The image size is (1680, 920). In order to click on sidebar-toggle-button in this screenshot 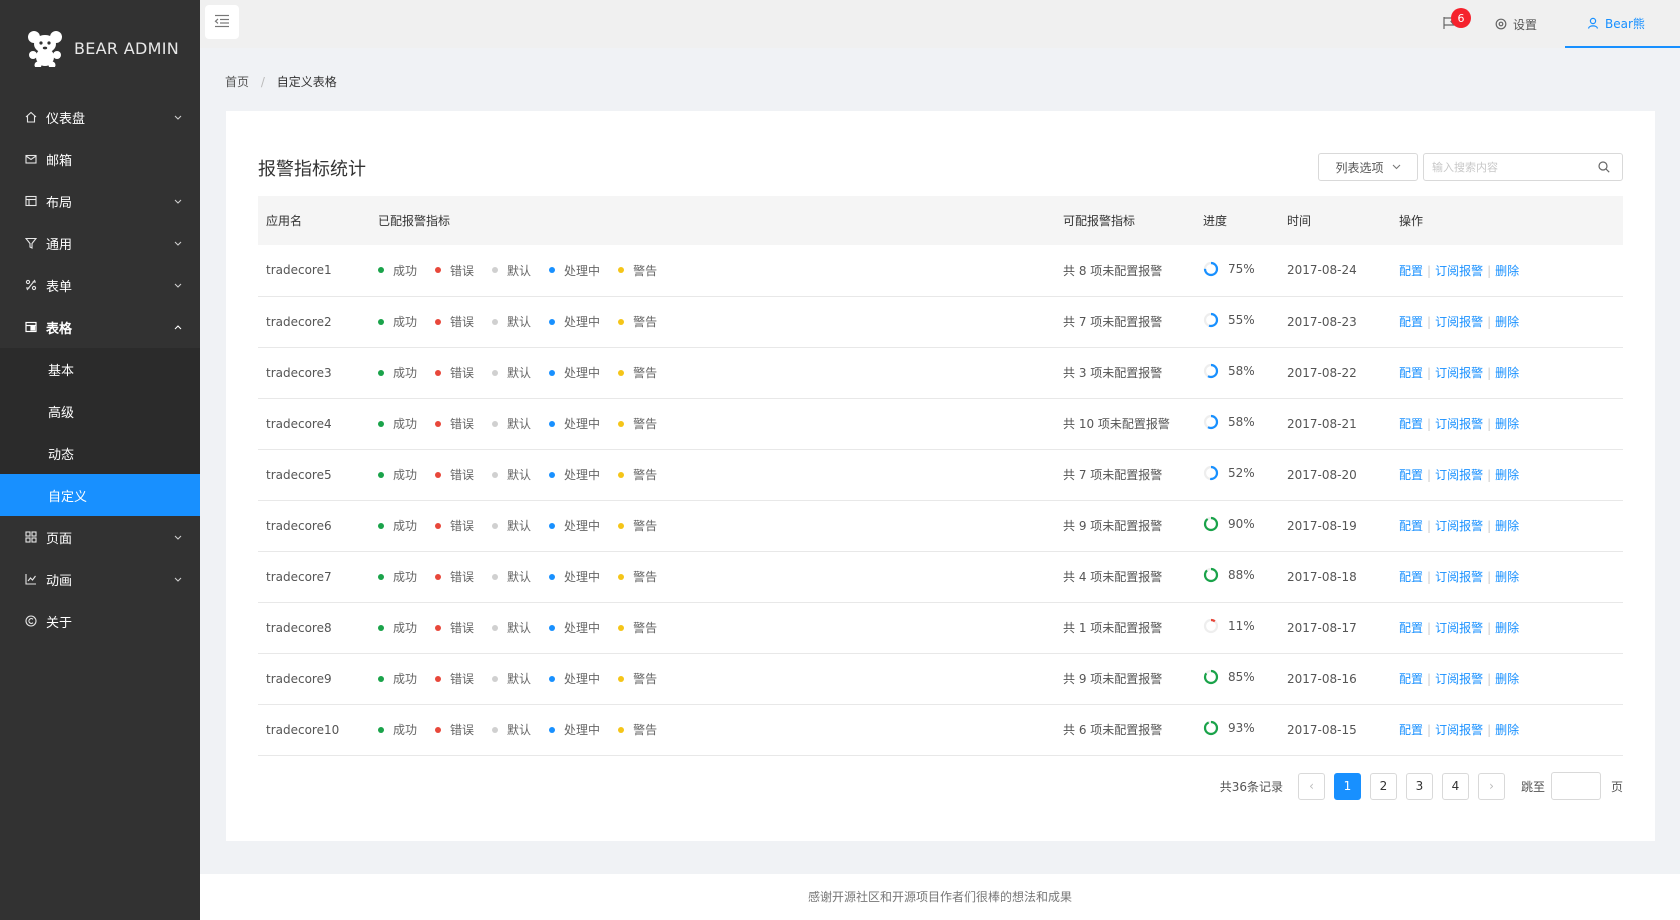, I will do `click(222, 22)`.